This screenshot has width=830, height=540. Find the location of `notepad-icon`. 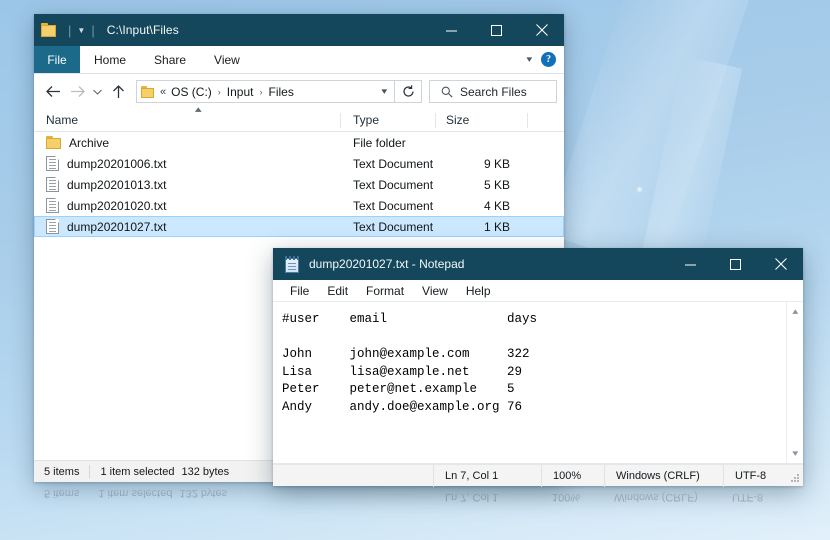

notepad-icon is located at coordinates (292, 264).